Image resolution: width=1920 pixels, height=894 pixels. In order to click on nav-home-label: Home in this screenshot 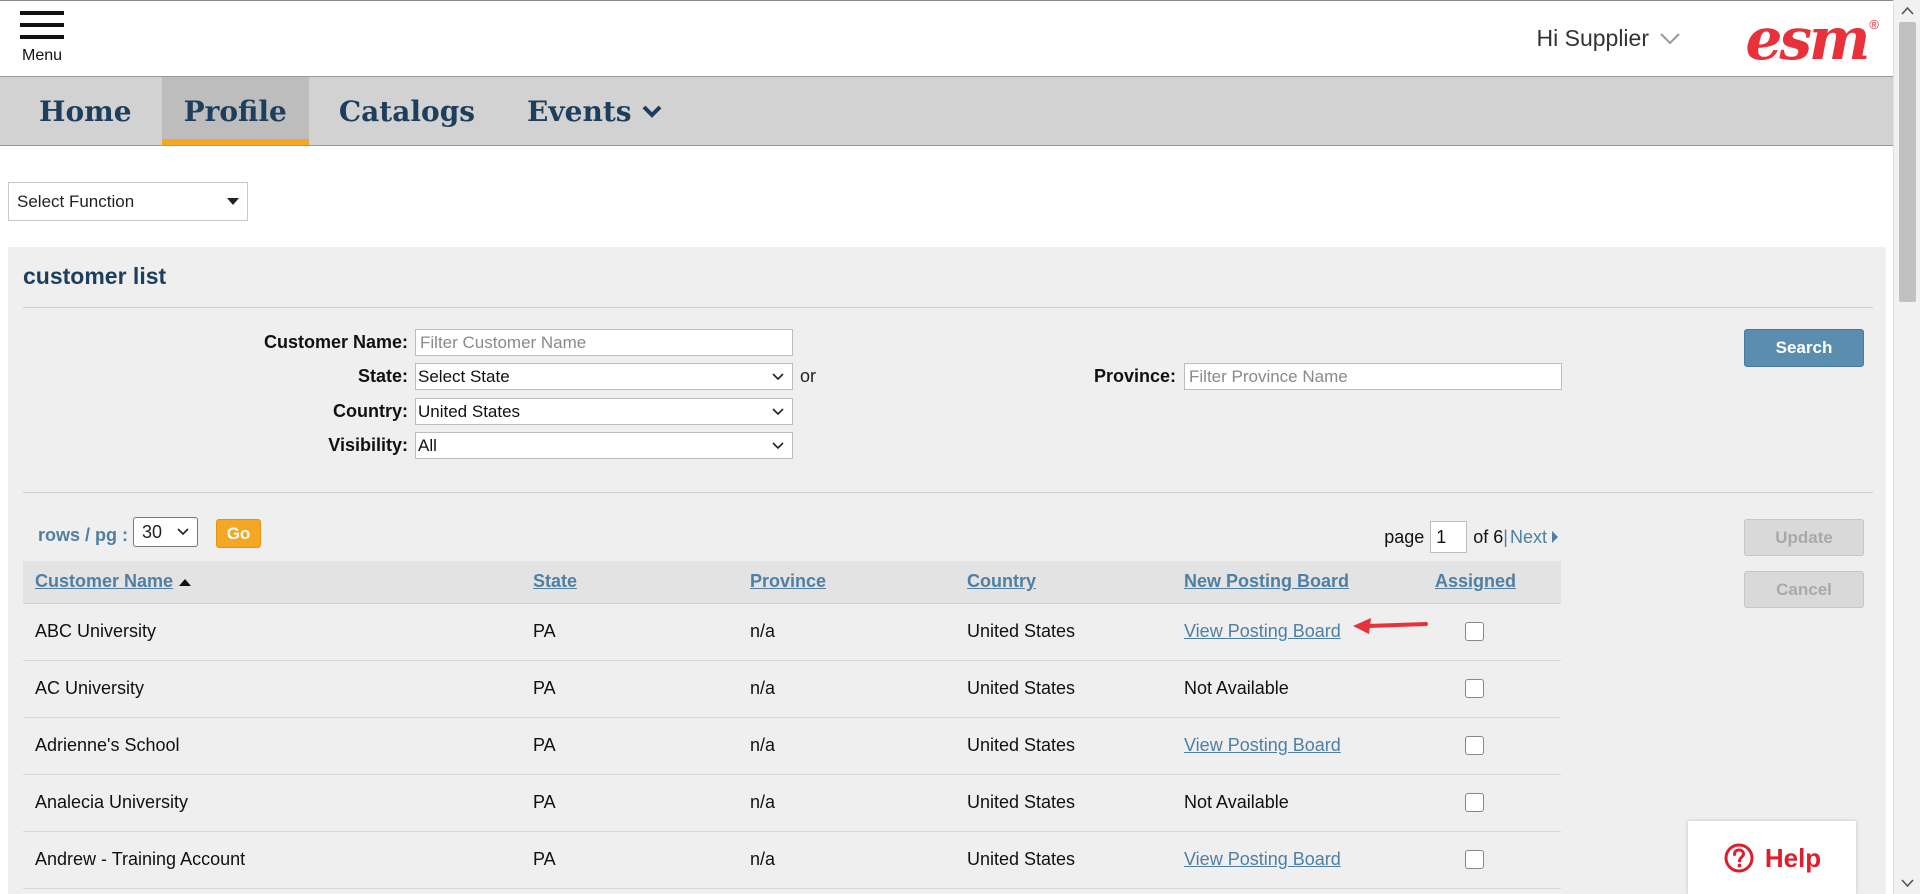, I will do `click(85, 111)`.